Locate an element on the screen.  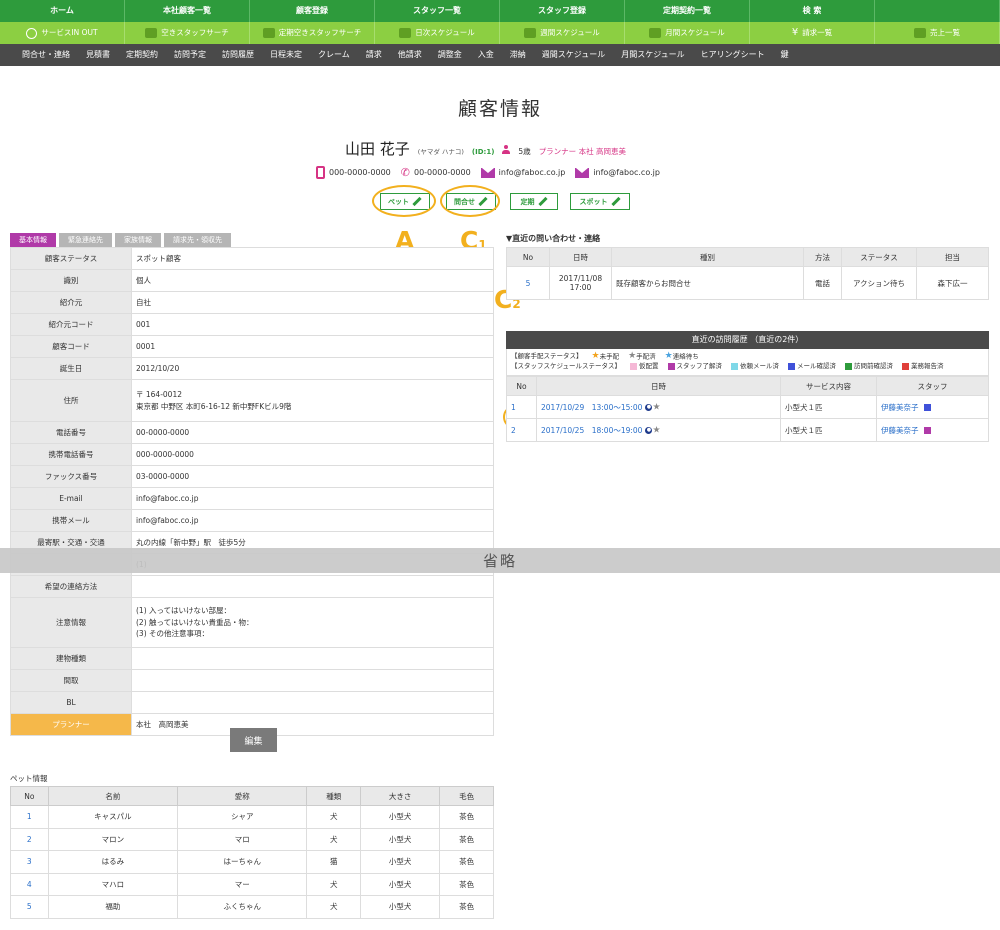
regular-edit-button: 定期 is located at coordinates (534, 201).